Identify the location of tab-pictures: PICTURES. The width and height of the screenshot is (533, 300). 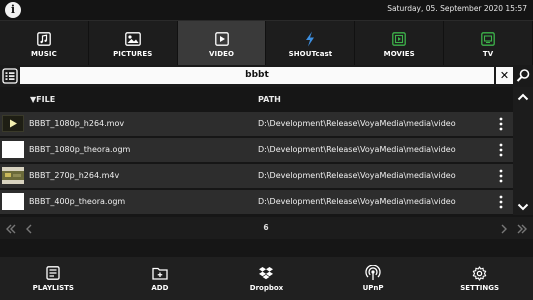
(133, 43).